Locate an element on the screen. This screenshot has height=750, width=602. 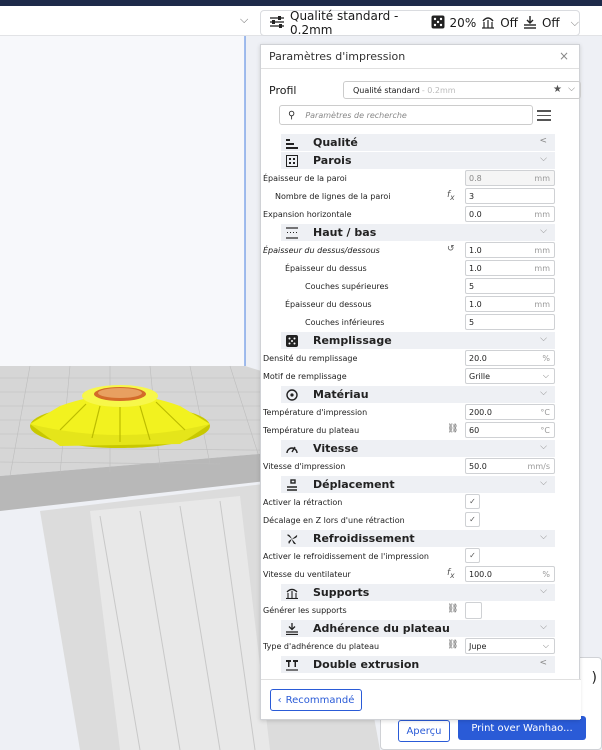
top-bottom-icon is located at coordinates (292, 233).